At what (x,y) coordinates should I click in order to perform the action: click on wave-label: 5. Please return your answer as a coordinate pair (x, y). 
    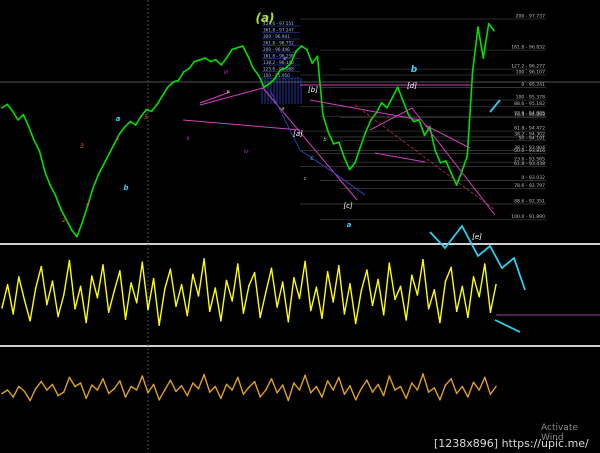
    Looking at the image, I should click on (146, 117).